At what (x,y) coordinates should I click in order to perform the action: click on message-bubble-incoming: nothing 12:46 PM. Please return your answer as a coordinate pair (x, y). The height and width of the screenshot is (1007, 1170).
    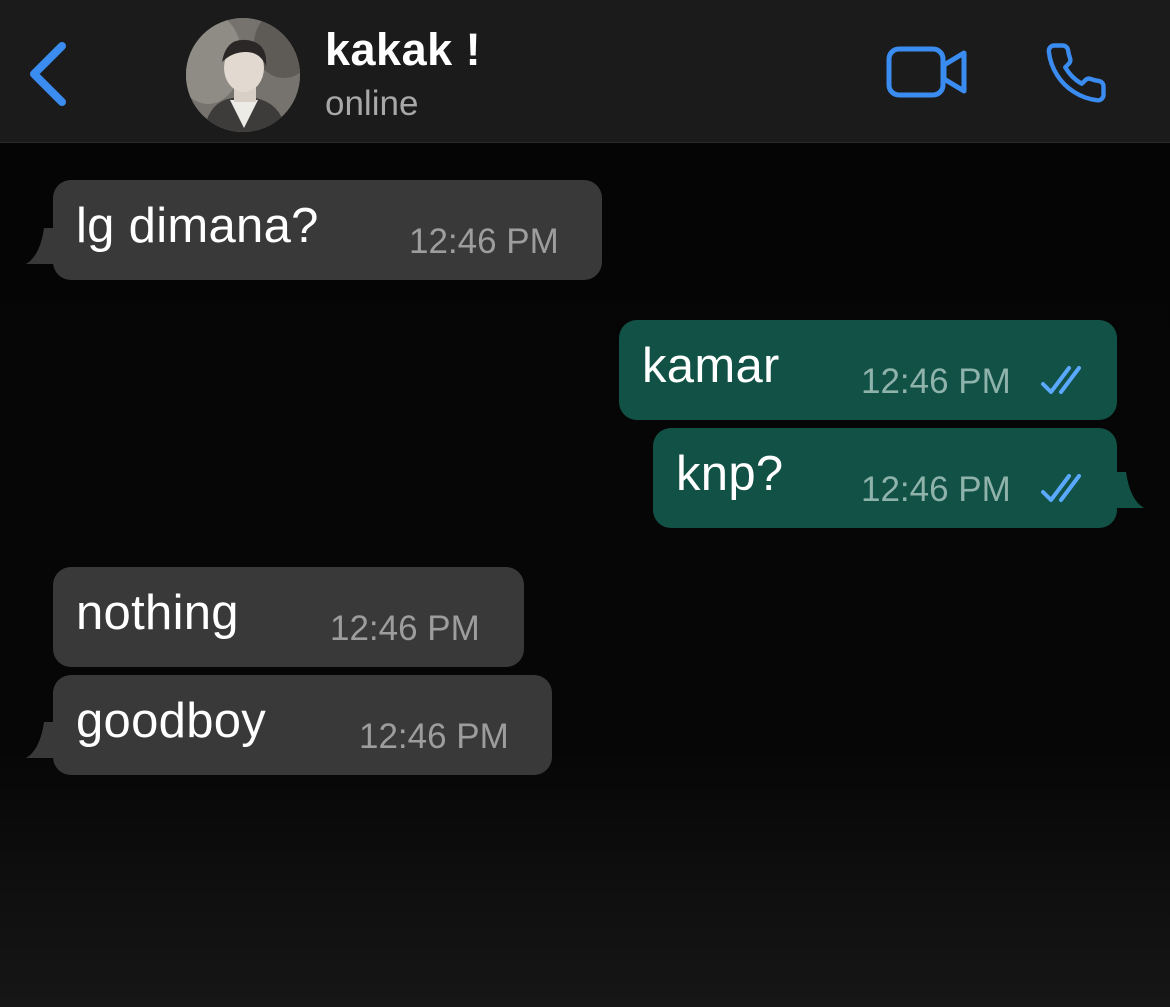
    Looking at the image, I should click on (288, 617).